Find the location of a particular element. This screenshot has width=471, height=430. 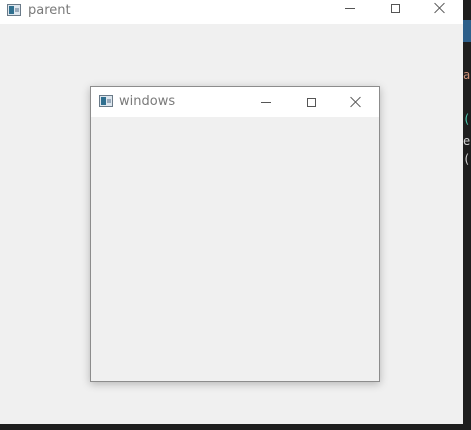

parent-maximize-button is located at coordinates (395, 10).